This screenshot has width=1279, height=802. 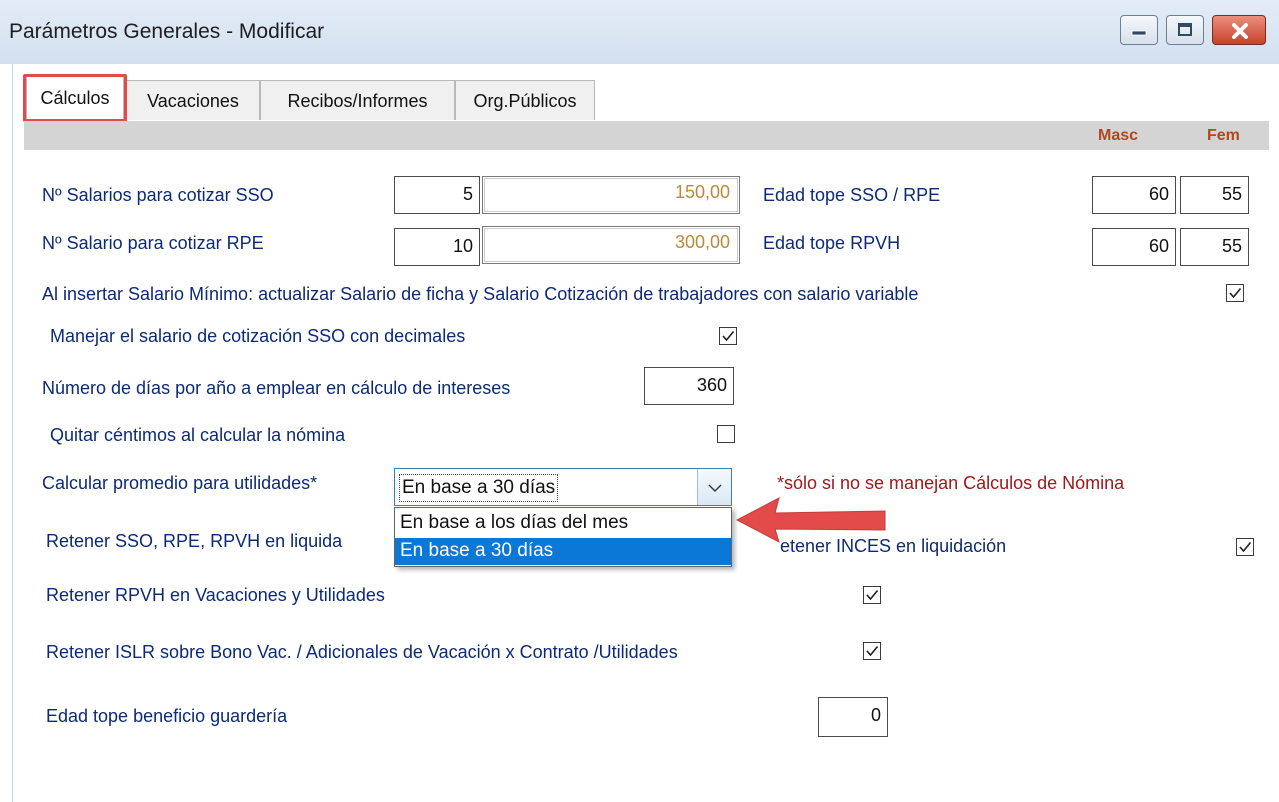 I want to click on tab-label: Org.Públicos, so click(x=525, y=101).